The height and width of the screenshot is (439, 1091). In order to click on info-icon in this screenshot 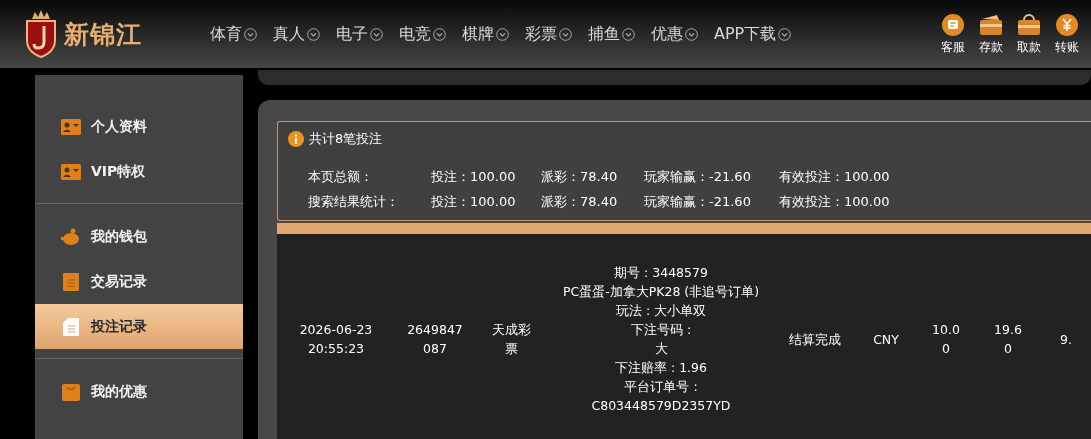, I will do `click(296, 139)`.